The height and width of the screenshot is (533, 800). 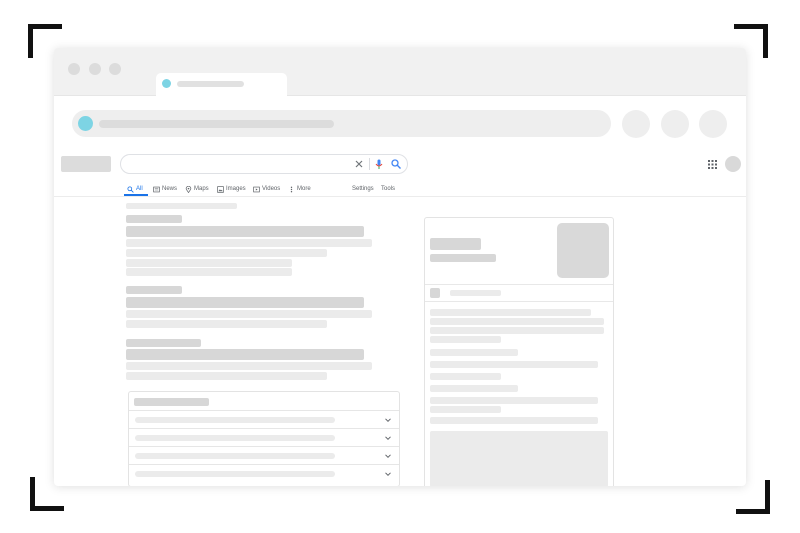 I want to click on kp-source-placeholder, so click(x=475, y=293).